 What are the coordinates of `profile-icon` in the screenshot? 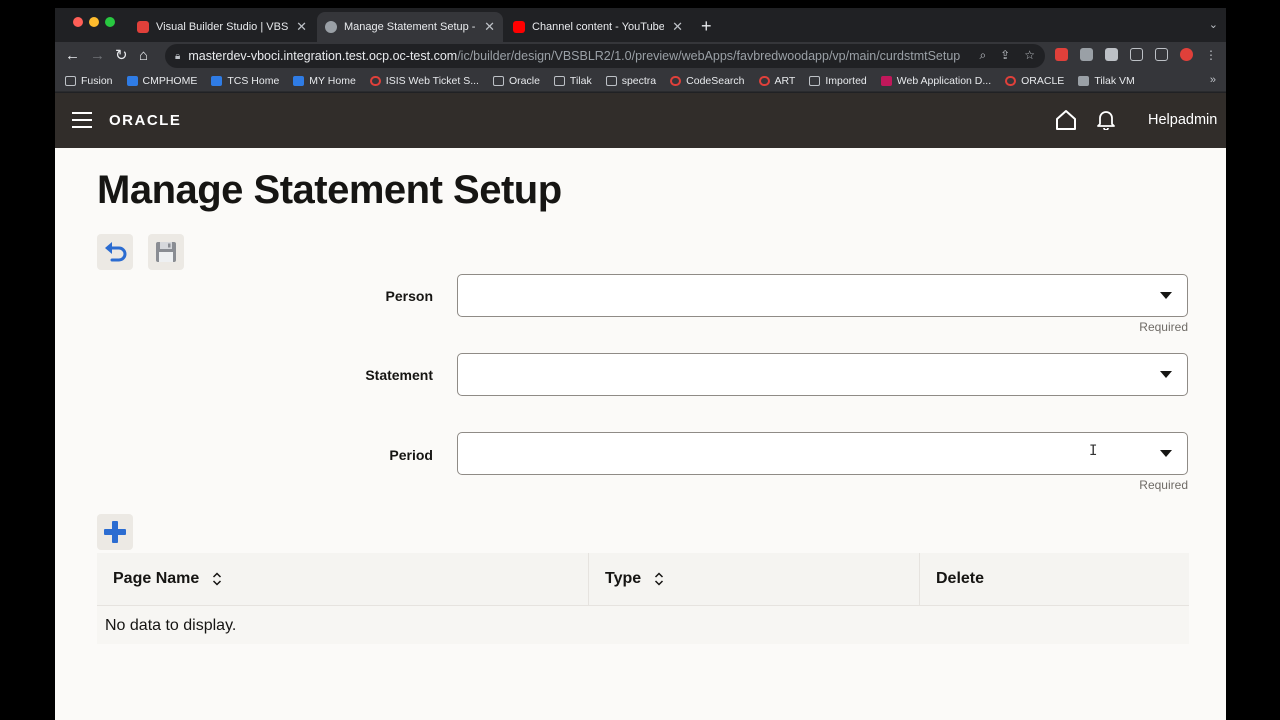 It's located at (1186, 54).